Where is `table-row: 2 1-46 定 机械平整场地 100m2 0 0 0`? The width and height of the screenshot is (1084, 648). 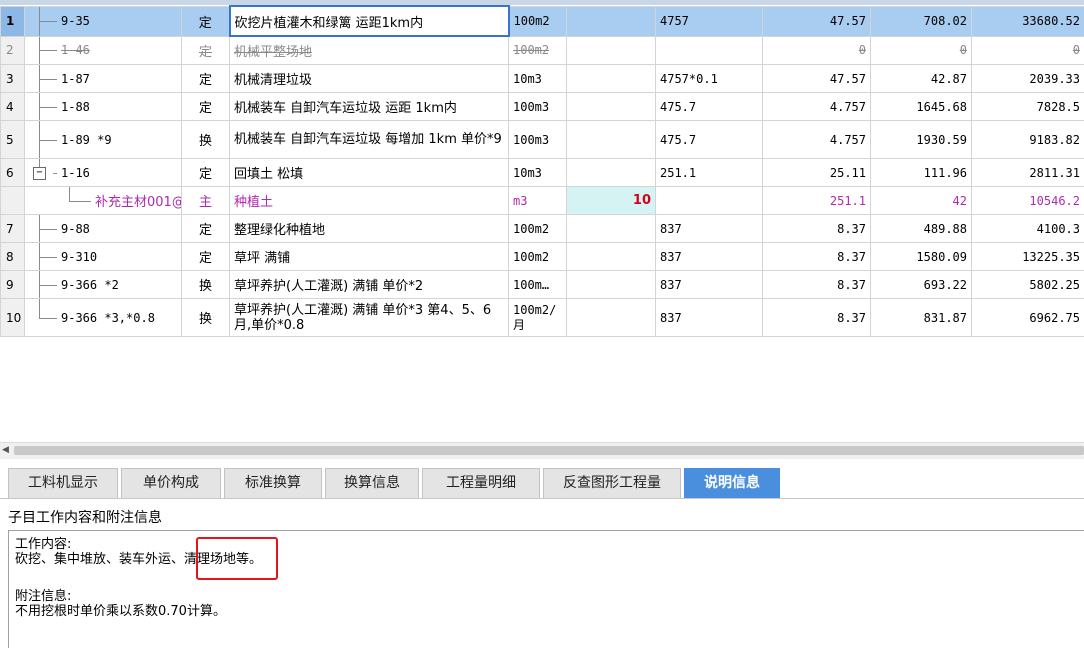 table-row: 2 1-46 定 机械平整场地 100m2 0 0 0 is located at coordinates (542, 50).